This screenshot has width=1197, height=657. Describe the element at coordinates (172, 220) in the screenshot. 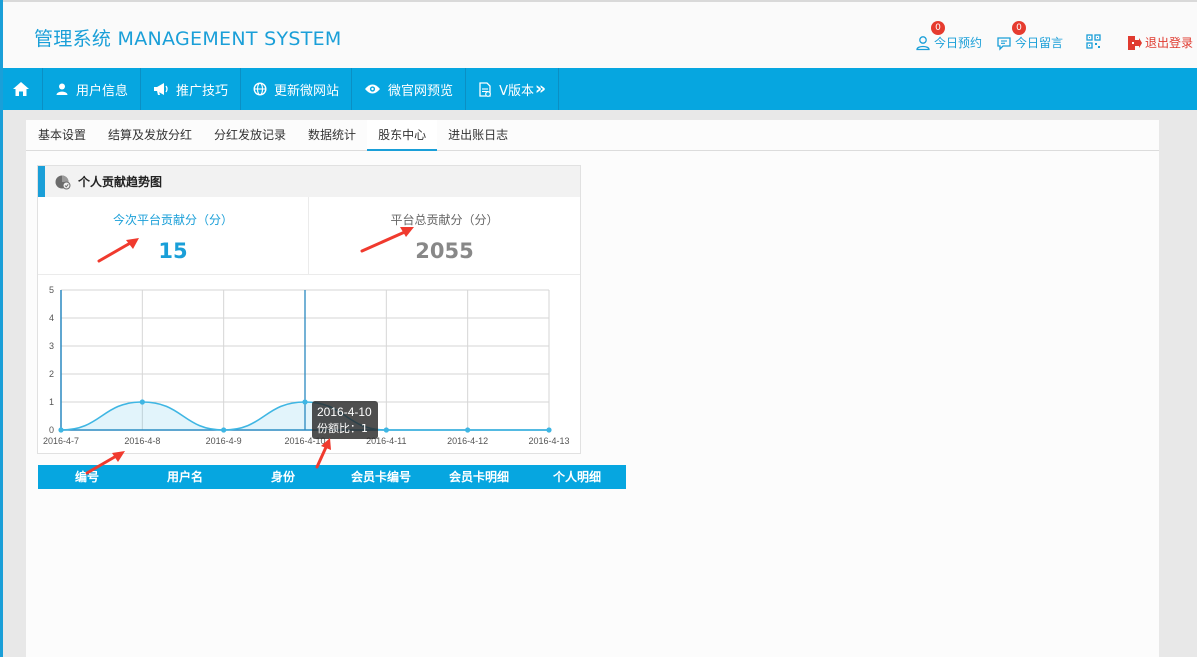

I see `stat-label: 今次平台贡献分（分）` at that location.